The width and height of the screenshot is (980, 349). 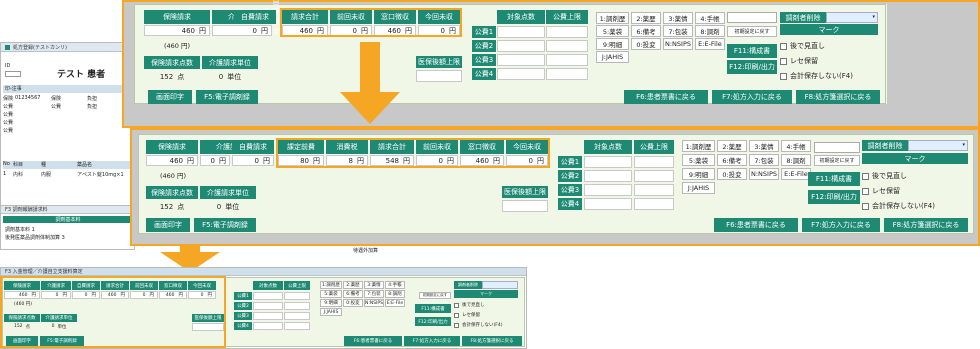 I want to click on c-f11-button: F11:構成書, so click(x=433, y=308).